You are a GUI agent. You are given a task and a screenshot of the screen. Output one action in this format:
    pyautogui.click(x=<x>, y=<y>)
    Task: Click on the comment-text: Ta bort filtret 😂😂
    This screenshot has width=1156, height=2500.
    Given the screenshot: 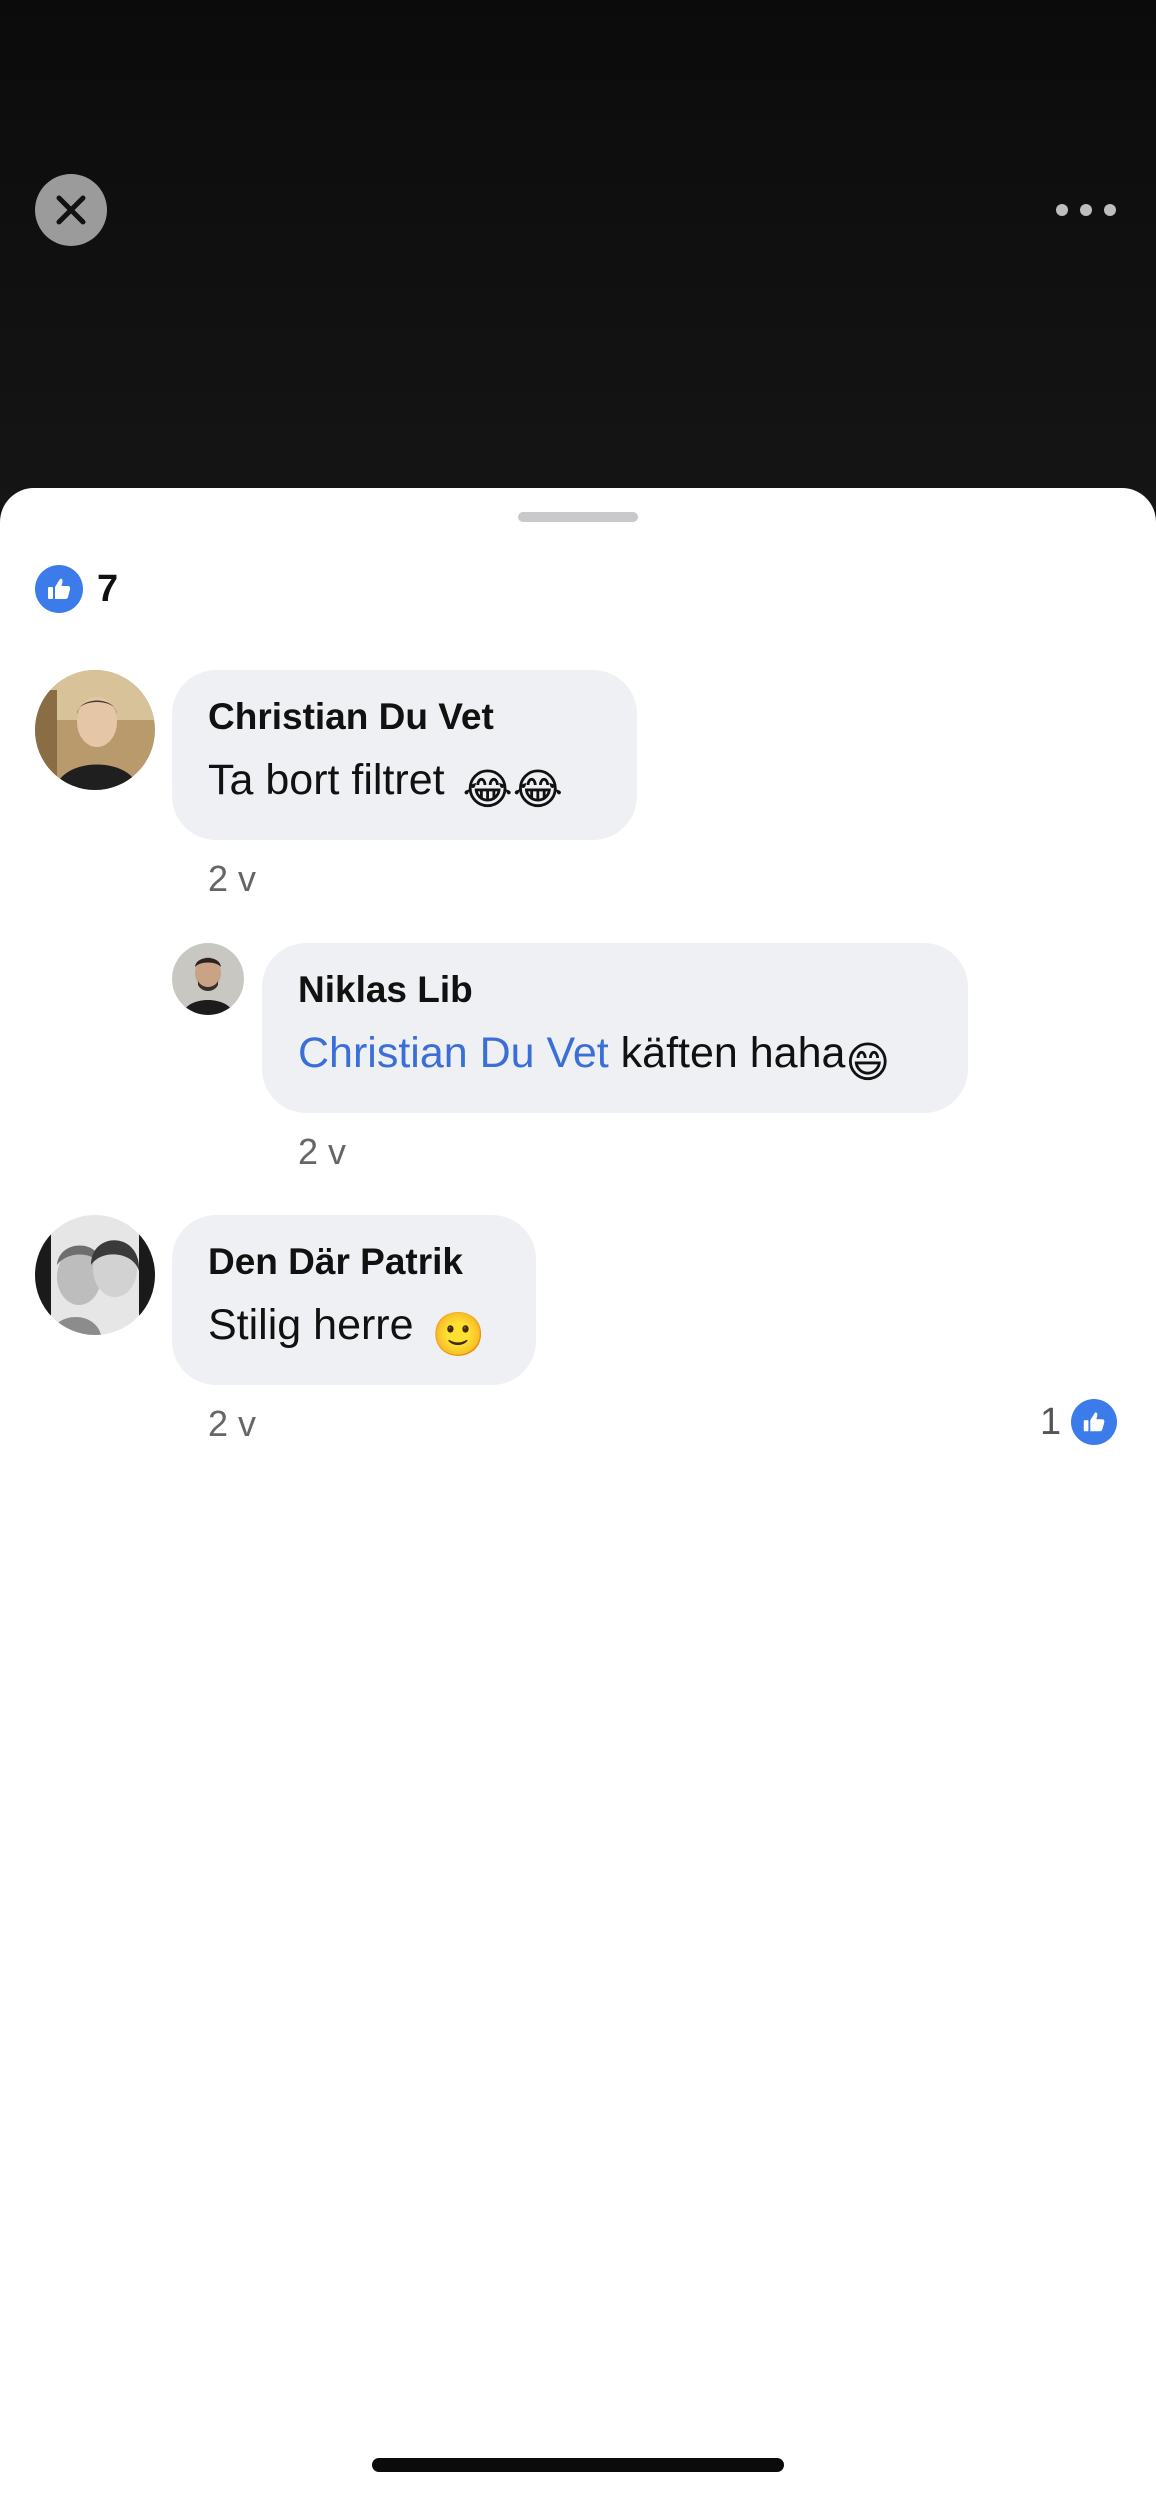 What is the action you would take?
    pyautogui.click(x=404, y=785)
    